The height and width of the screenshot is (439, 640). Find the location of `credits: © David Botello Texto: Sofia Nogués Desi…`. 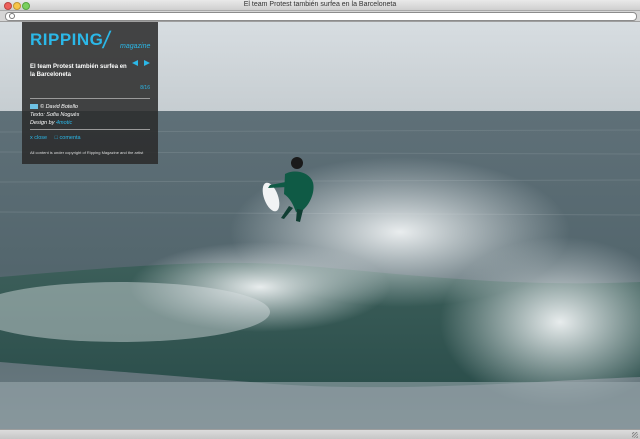

credits: © David Botello Texto: Sofia Nogués Desi… is located at coordinates (54, 115).